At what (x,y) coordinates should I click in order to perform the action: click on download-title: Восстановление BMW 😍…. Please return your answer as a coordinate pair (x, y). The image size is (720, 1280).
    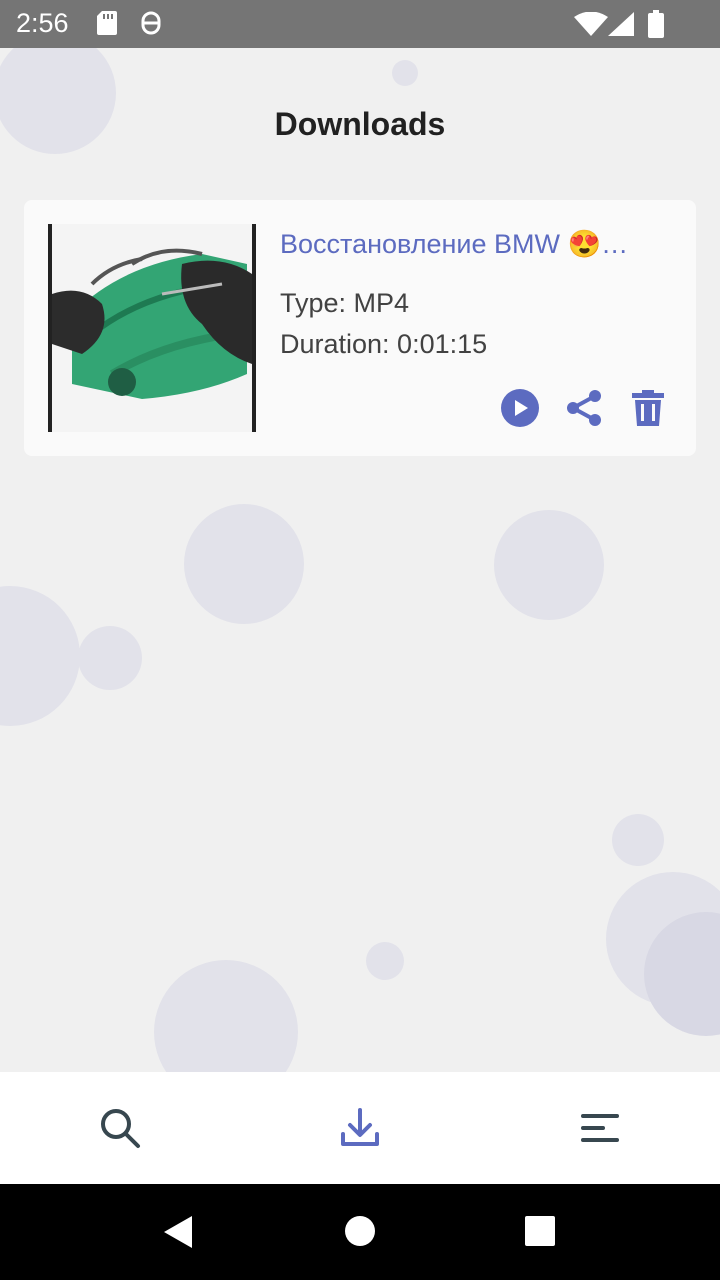
    Looking at the image, I should click on (470, 244).